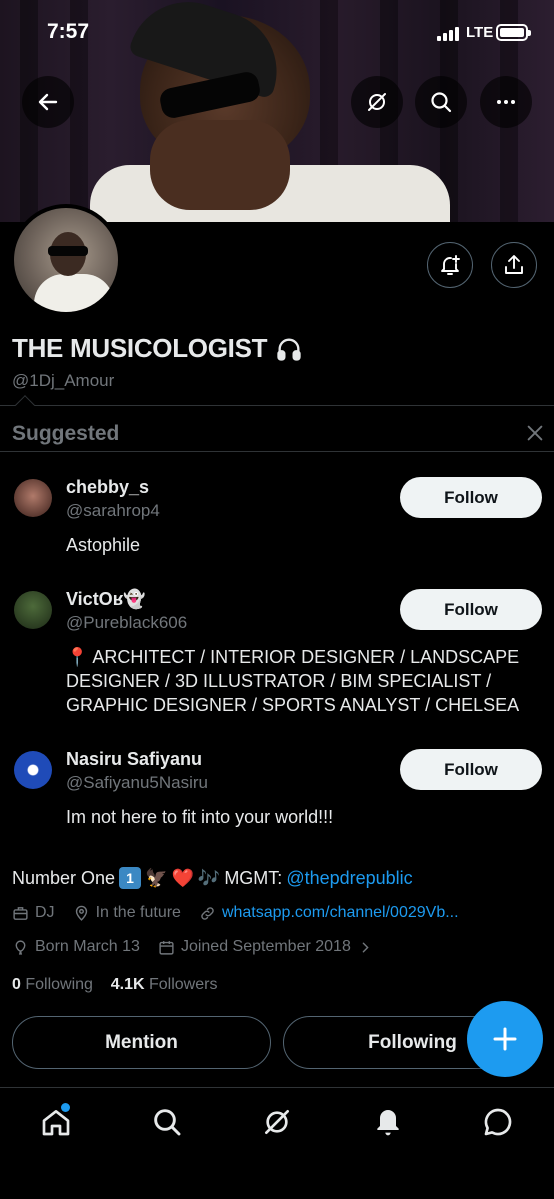 Image resolution: width=554 pixels, height=1199 pixels. What do you see at coordinates (81, 913) in the screenshot?
I see `location-icon` at bounding box center [81, 913].